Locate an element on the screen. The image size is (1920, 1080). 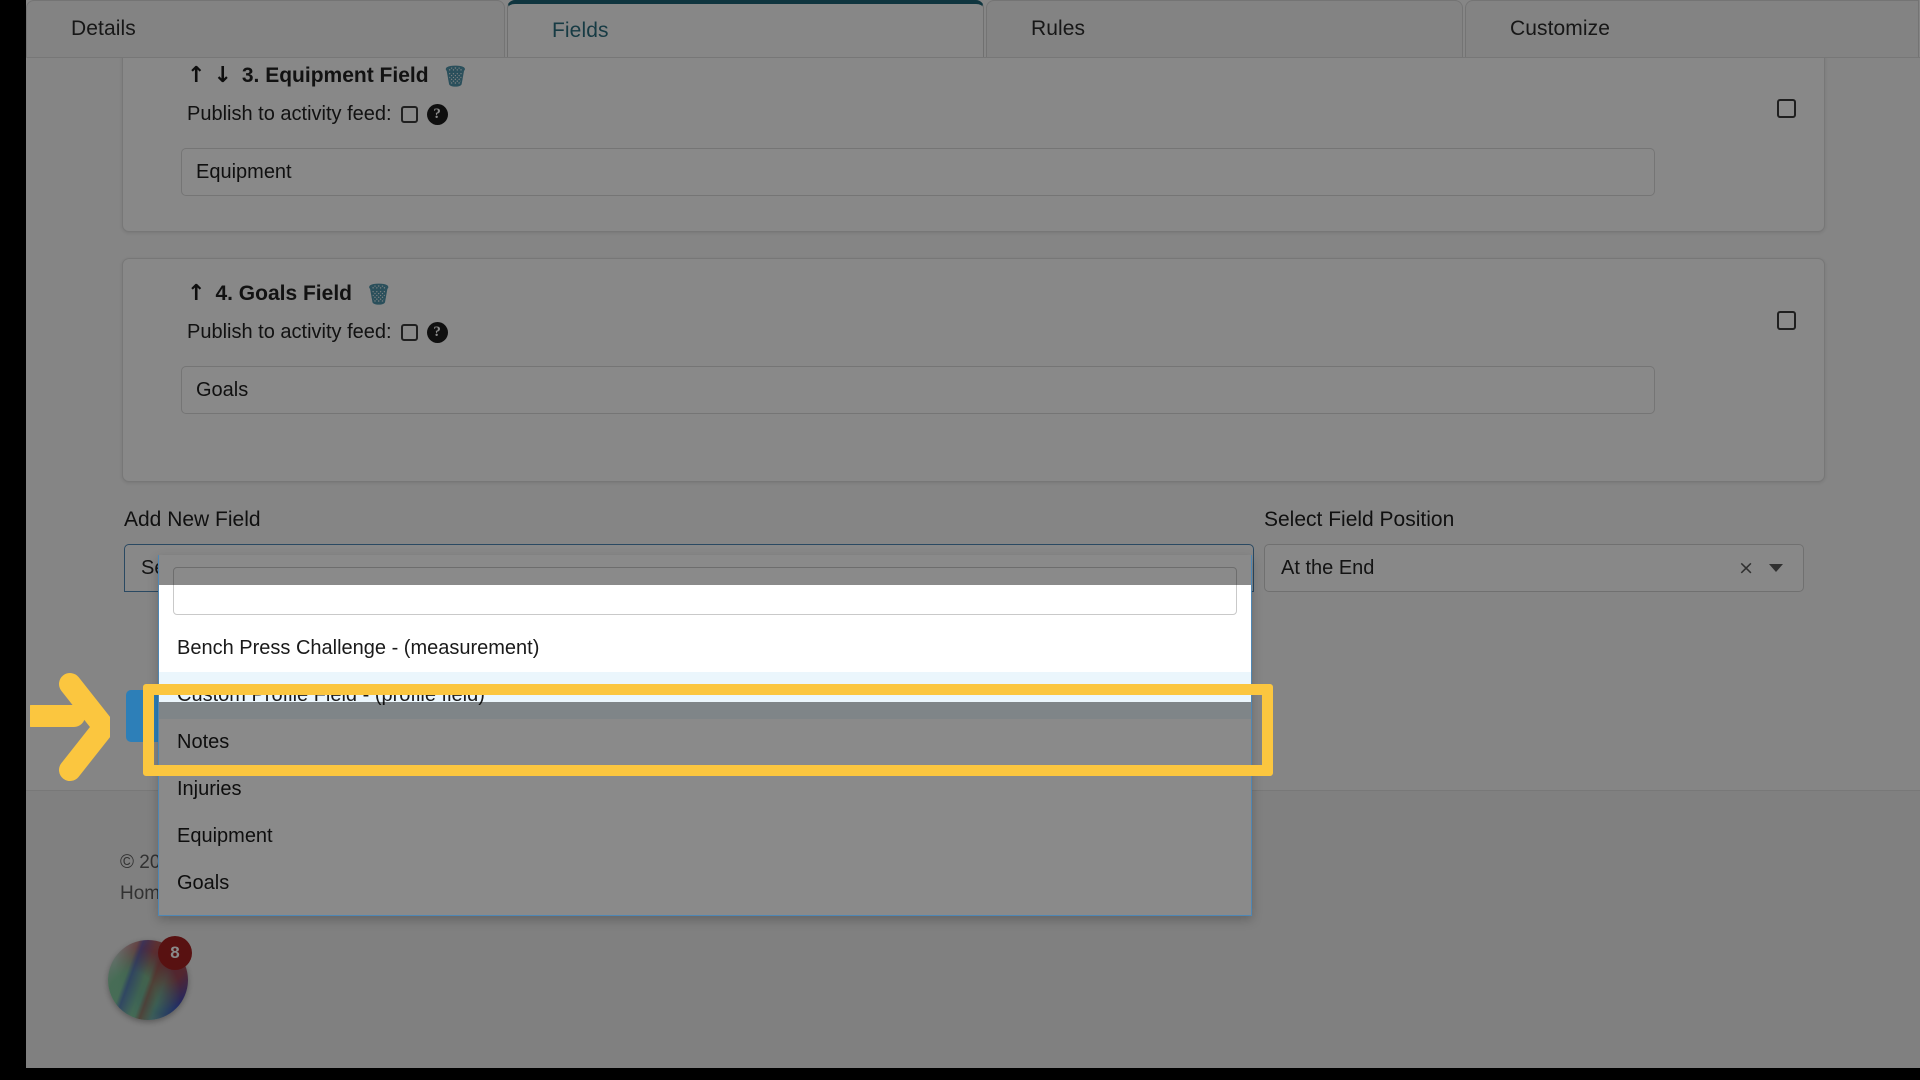
field-position-value: At the End is located at coordinates (1328, 567).